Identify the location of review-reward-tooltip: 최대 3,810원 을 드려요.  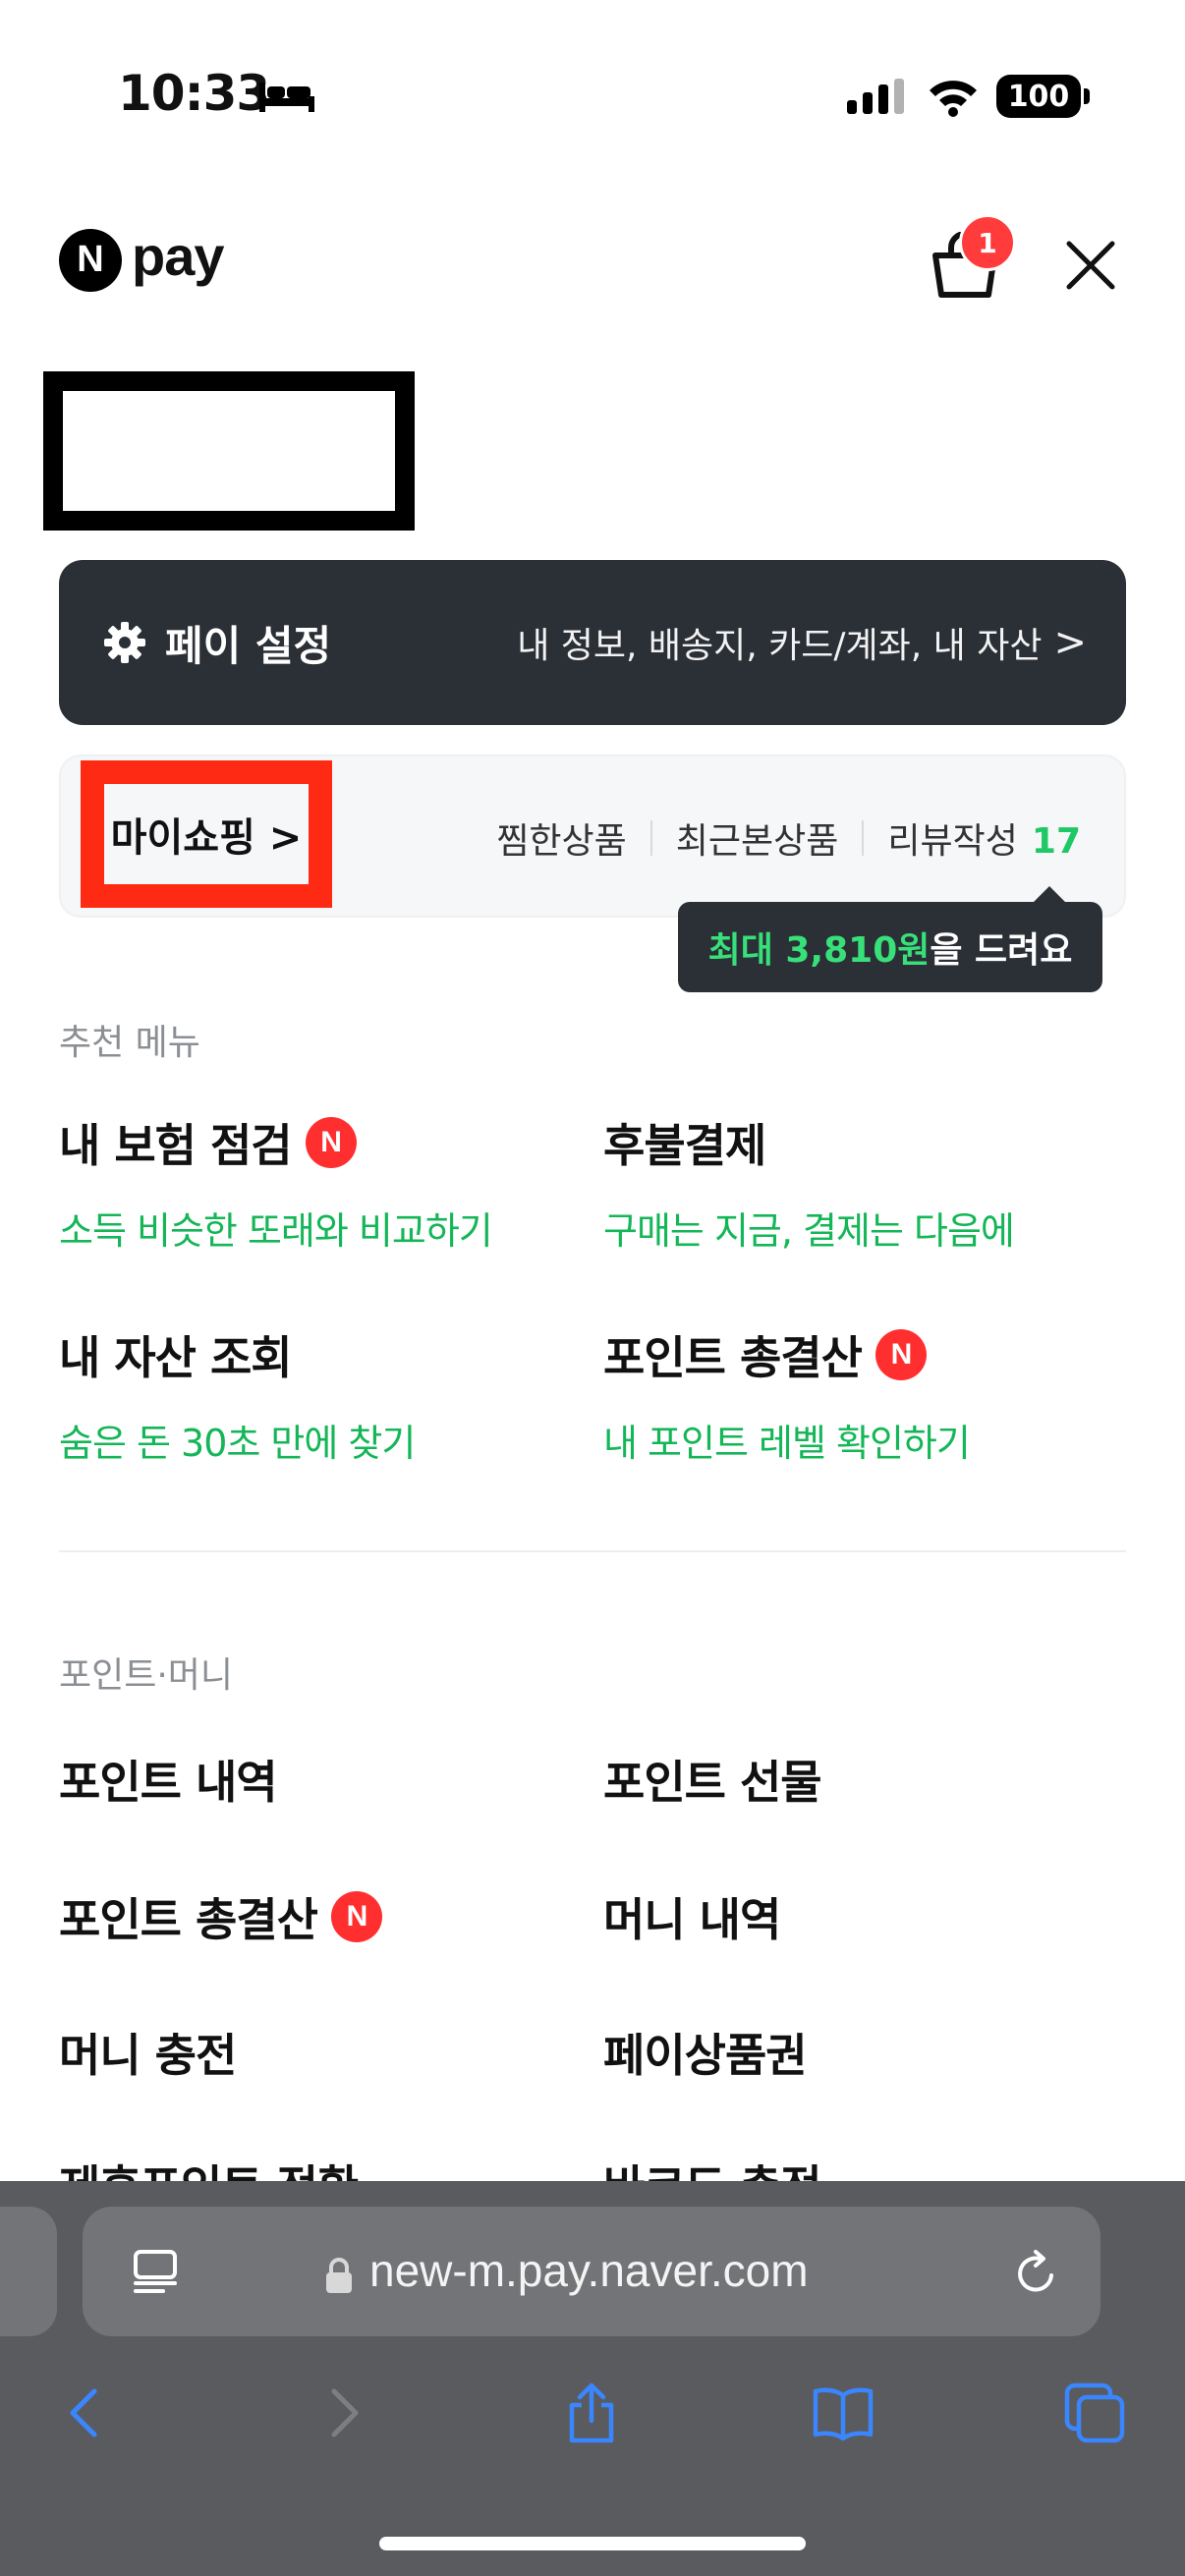
(890, 939).